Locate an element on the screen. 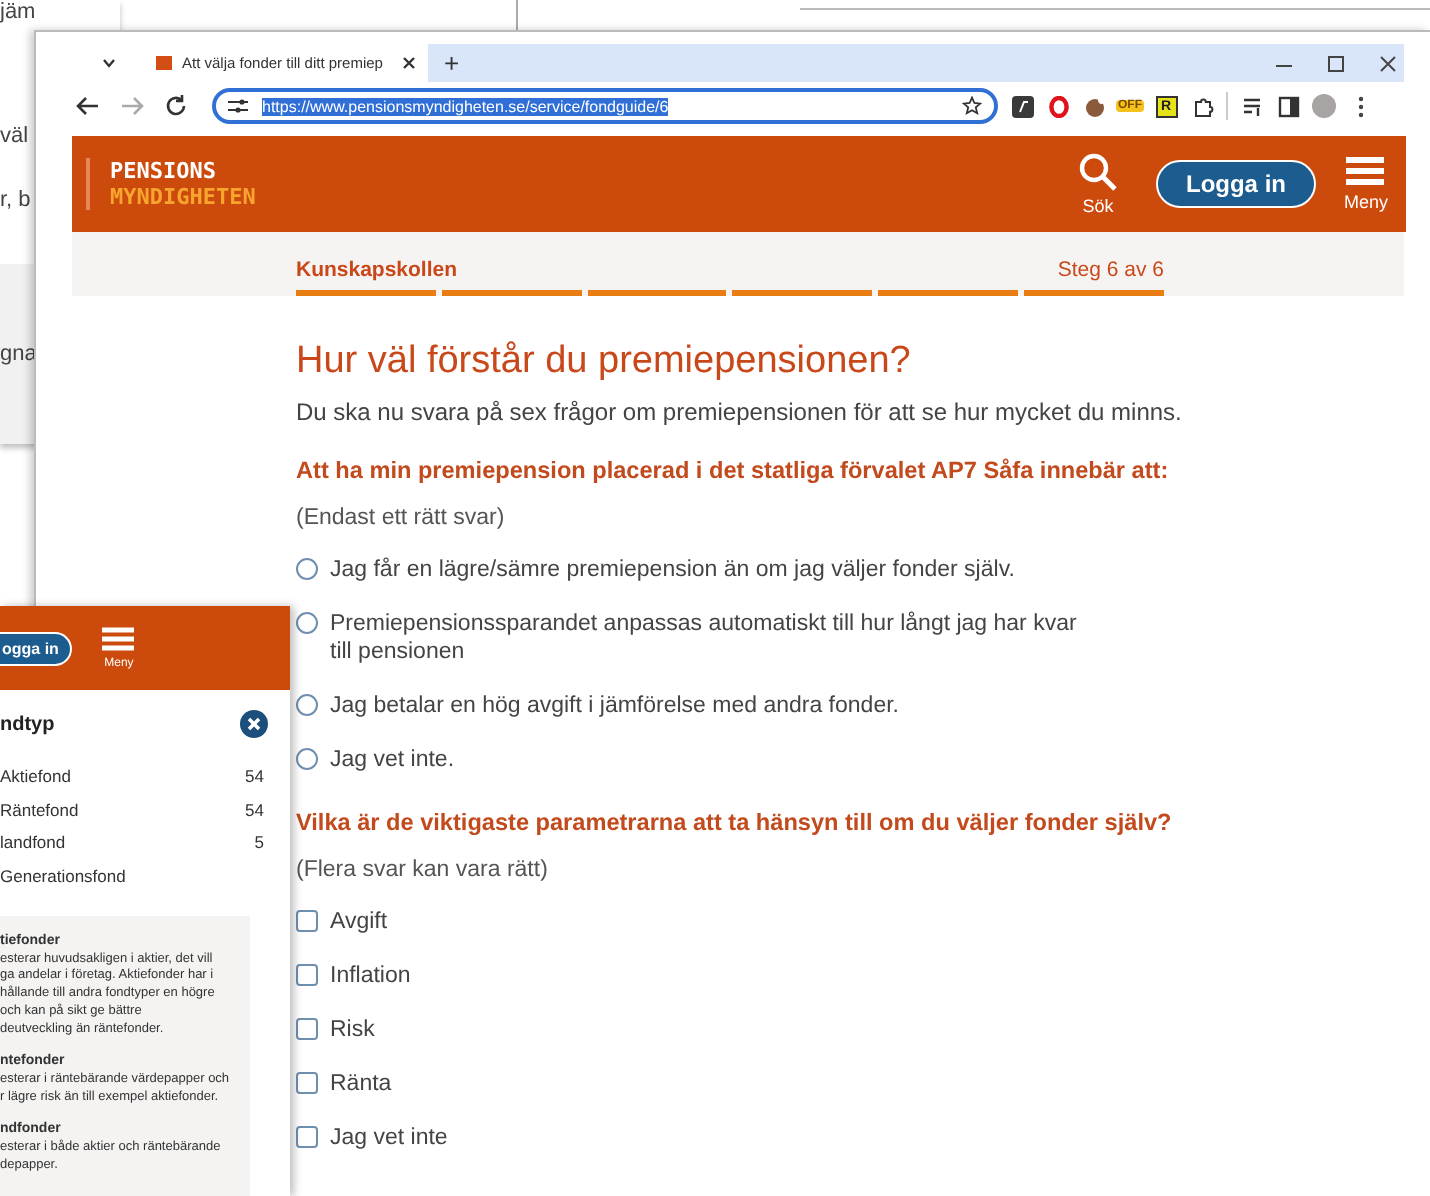 This screenshot has height=1196, width=1430. puzzle-icon is located at coordinates (1202, 106).